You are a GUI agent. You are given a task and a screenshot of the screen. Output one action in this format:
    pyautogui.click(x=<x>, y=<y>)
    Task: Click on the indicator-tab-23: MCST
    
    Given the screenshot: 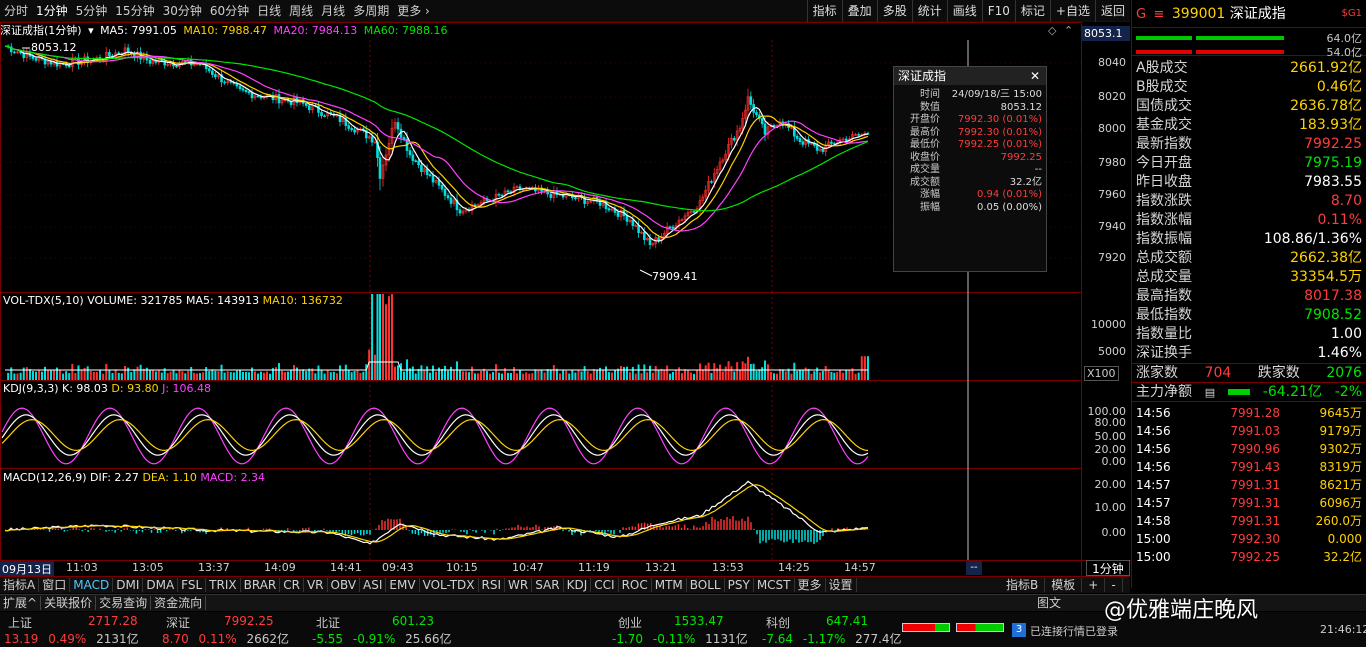 What is the action you would take?
    pyautogui.click(x=774, y=585)
    